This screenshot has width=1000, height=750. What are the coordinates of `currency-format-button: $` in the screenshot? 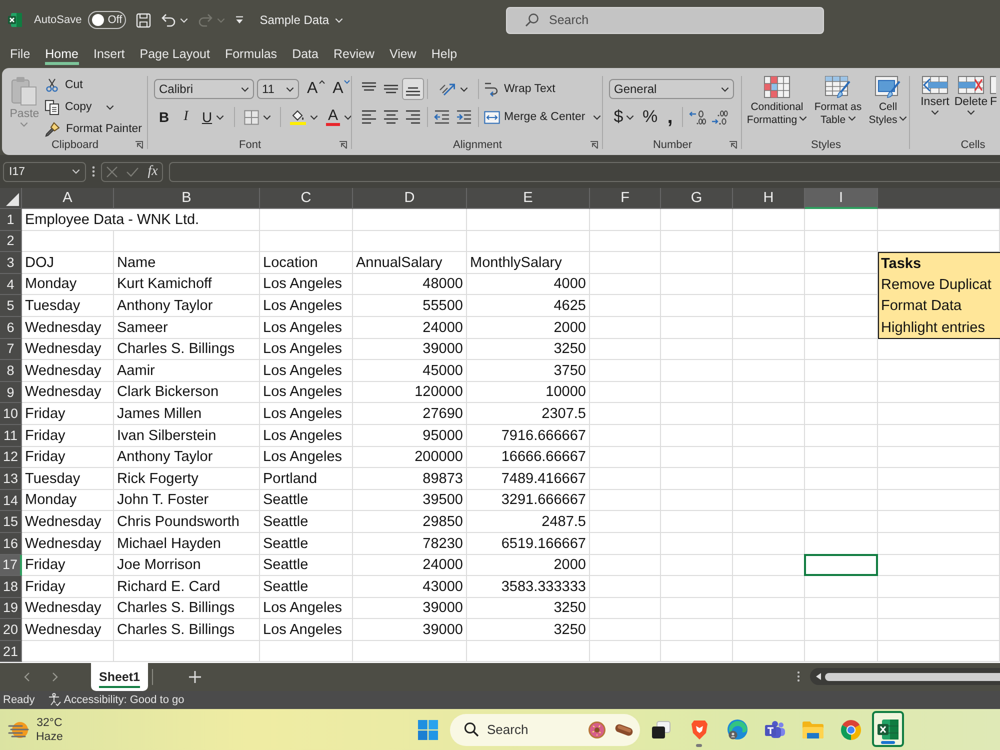 It's located at (624, 117).